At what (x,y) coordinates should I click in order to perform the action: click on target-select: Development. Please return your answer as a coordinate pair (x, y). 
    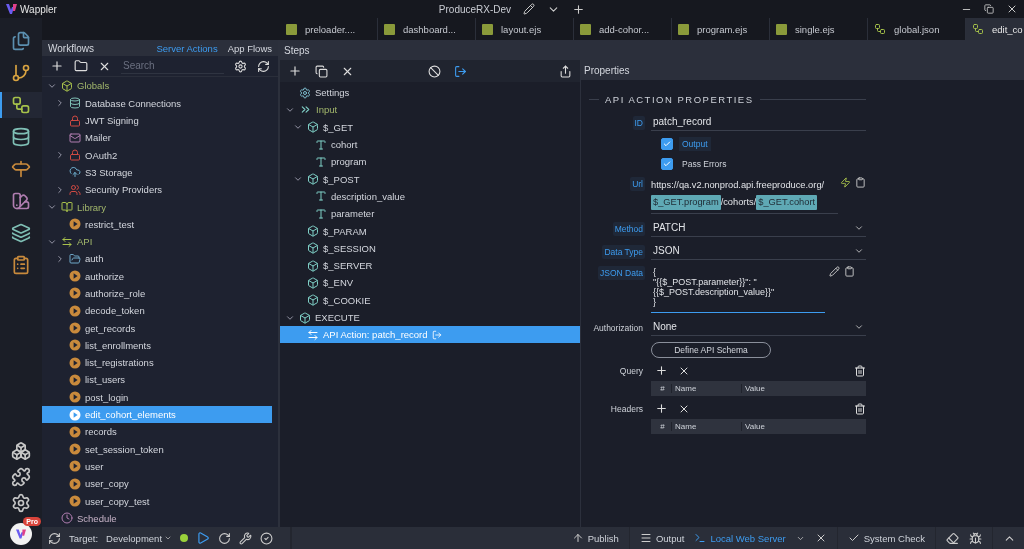
    Looking at the image, I should click on (139, 538).